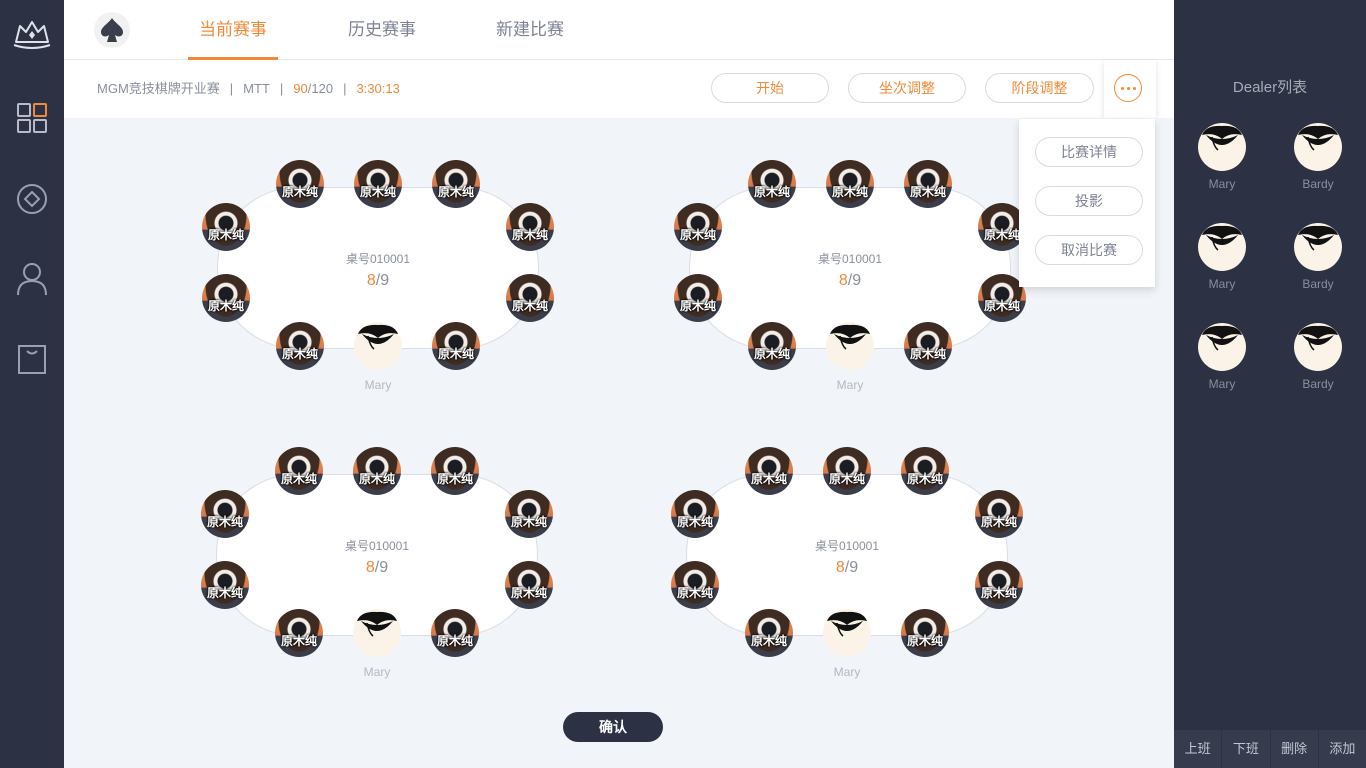  What do you see at coordinates (382, 30) in the screenshot?
I see `tab-history-events: 历史赛事` at bounding box center [382, 30].